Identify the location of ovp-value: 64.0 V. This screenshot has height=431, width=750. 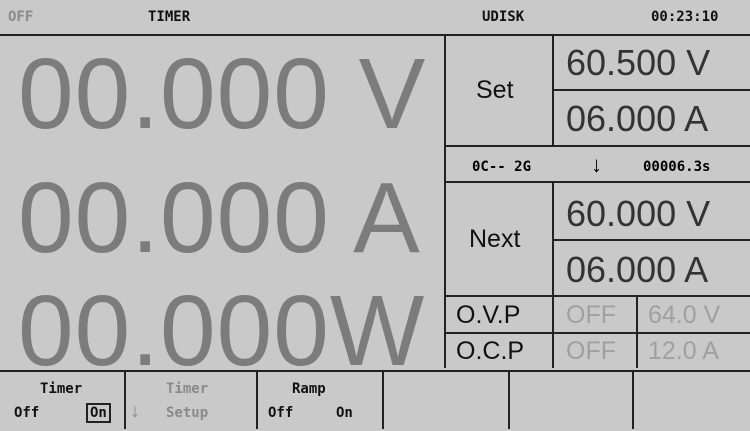
(684, 315).